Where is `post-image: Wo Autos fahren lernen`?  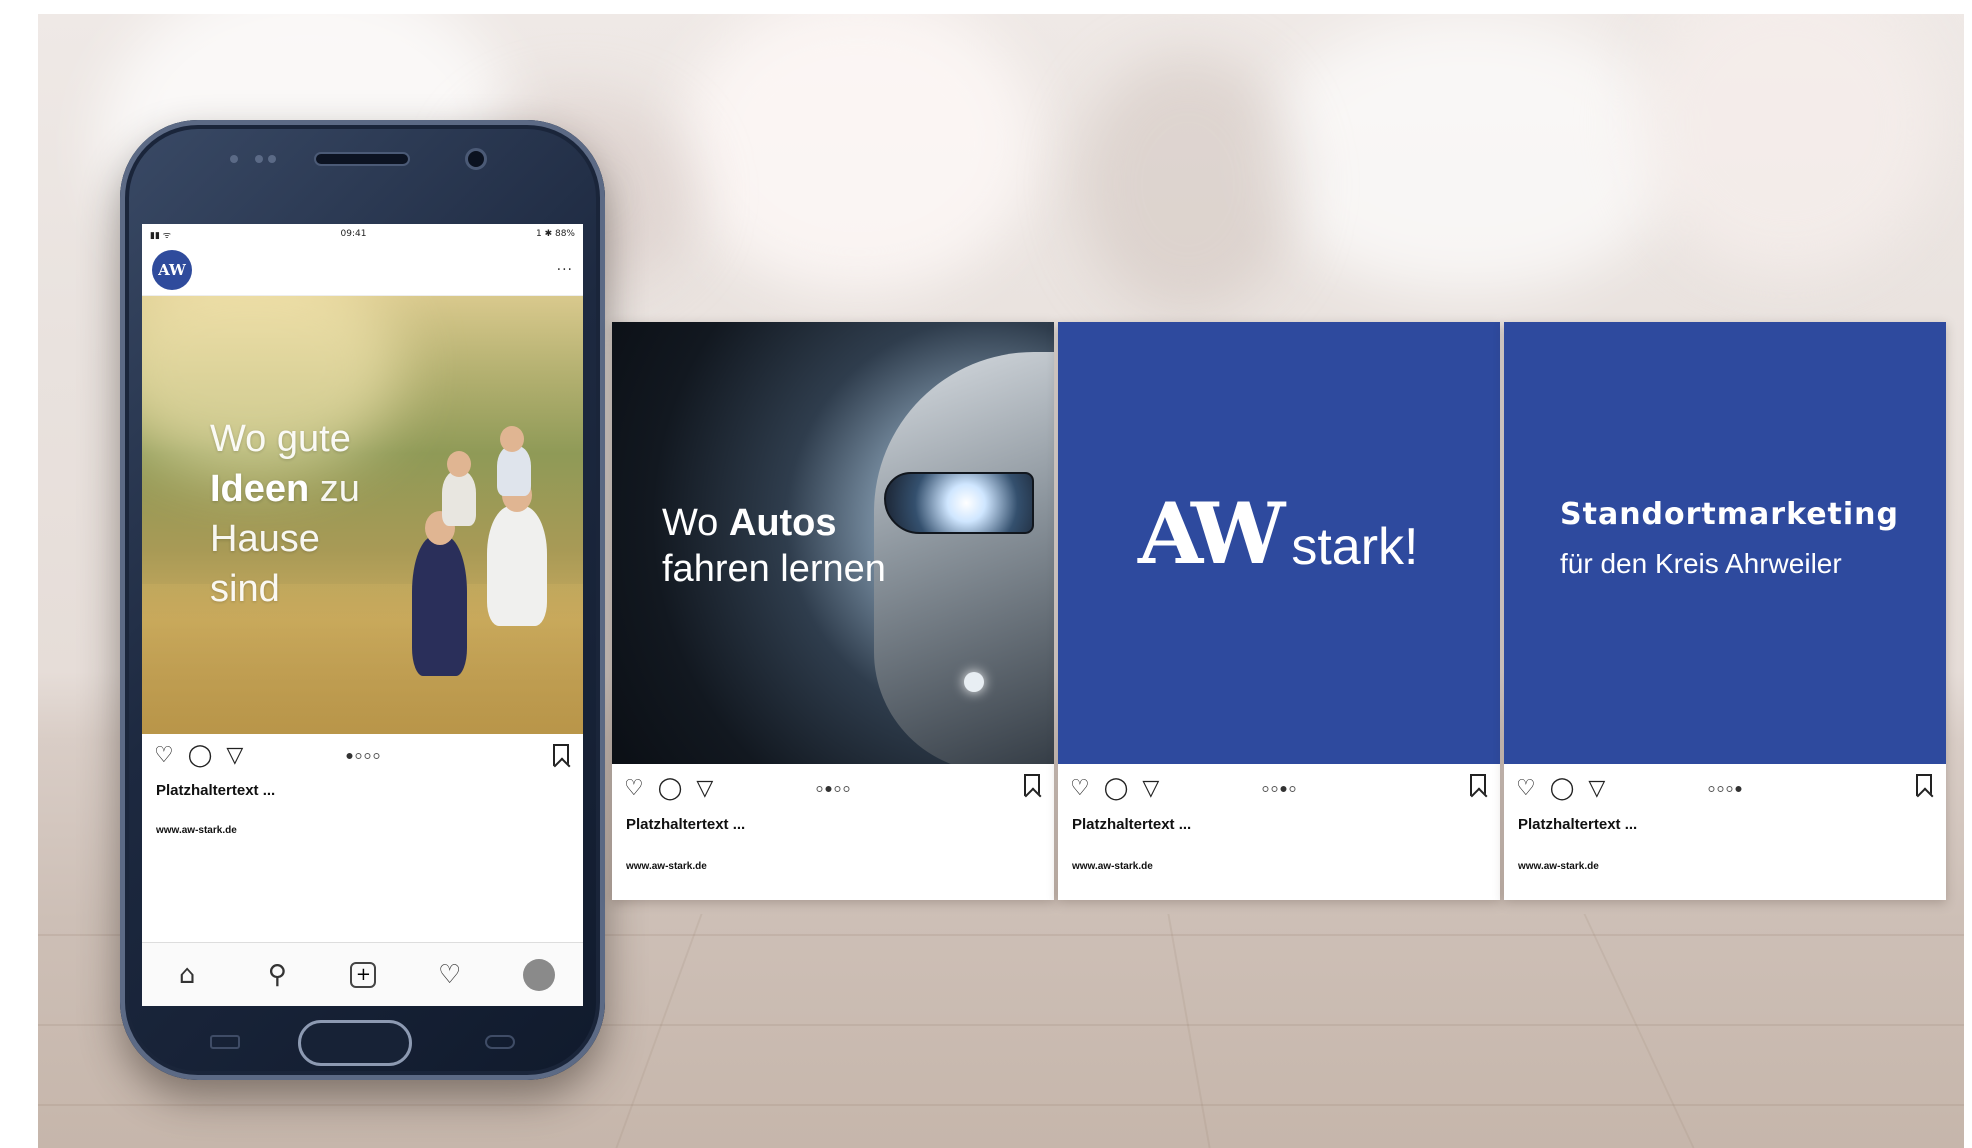 post-image: Wo Autos fahren lernen is located at coordinates (833, 543).